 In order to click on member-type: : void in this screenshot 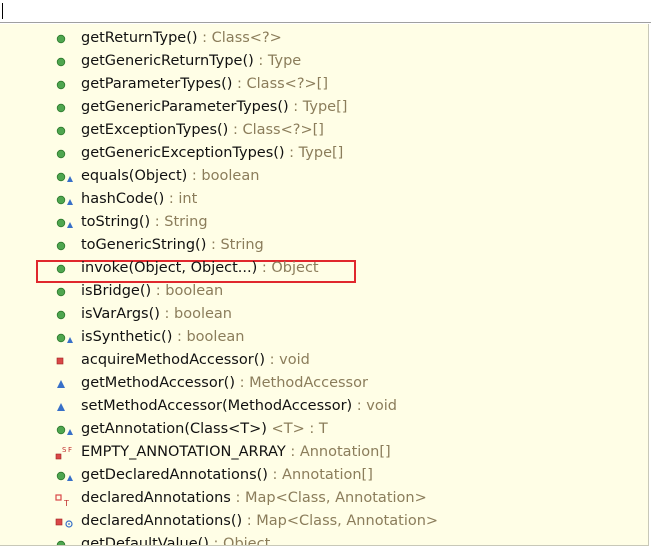, I will do `click(287, 360)`.